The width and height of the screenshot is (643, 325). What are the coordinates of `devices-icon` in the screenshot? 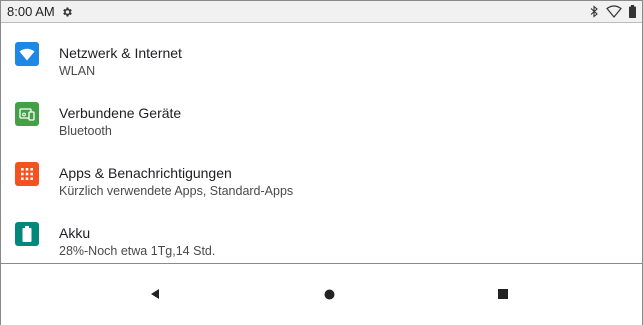 It's located at (27, 114).